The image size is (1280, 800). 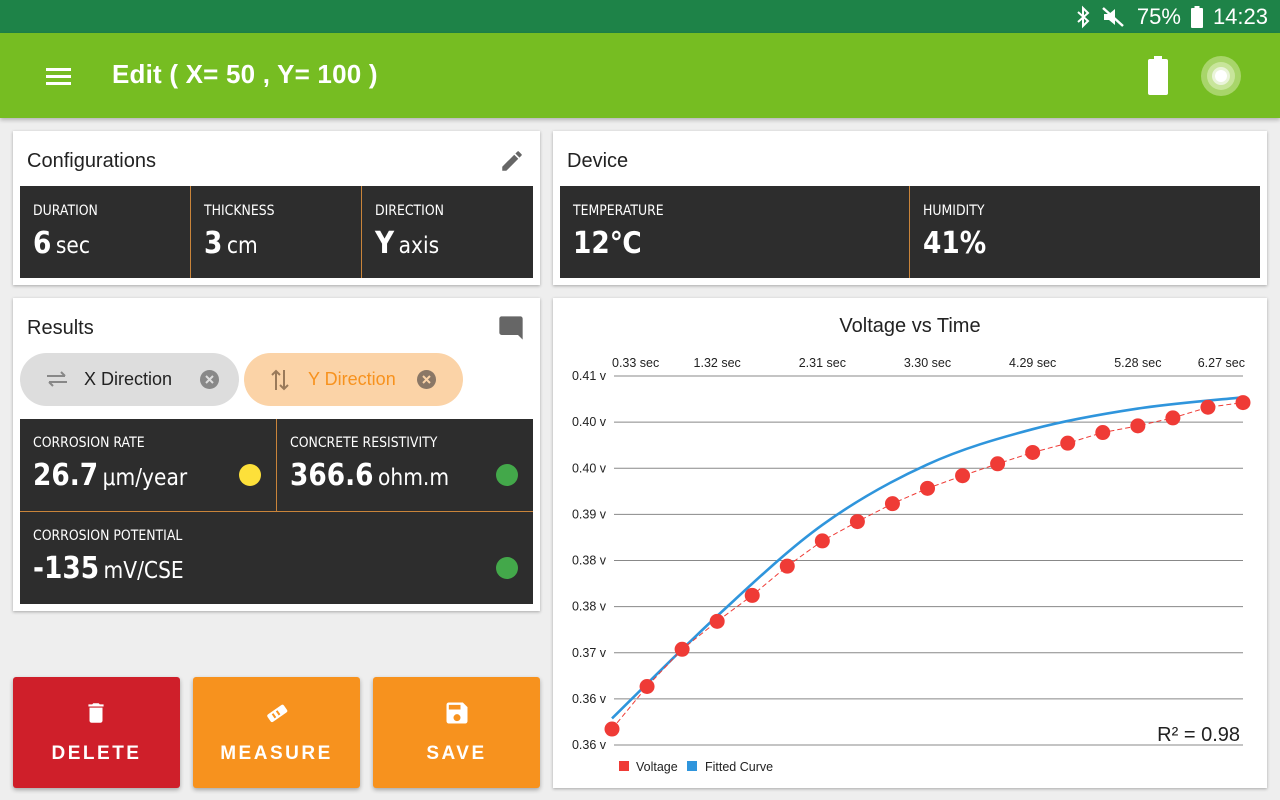 I want to click on thickness-cell: THICKNESS 3 cm, so click(x=276, y=232).